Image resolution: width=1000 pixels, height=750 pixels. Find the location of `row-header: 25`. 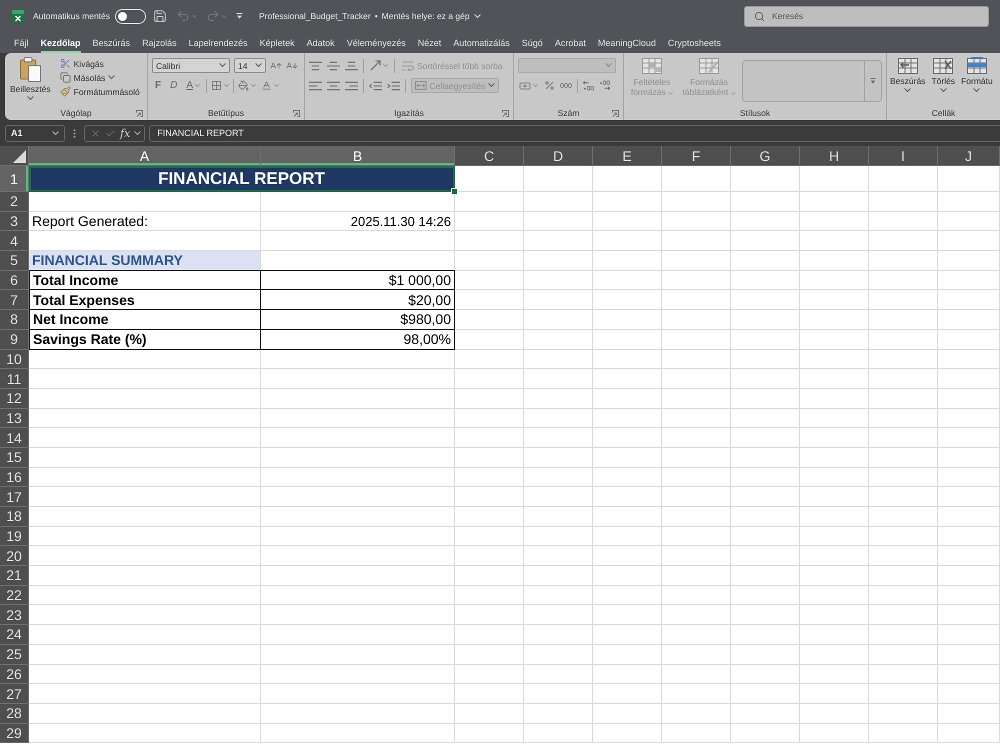

row-header: 25 is located at coordinates (14, 654).